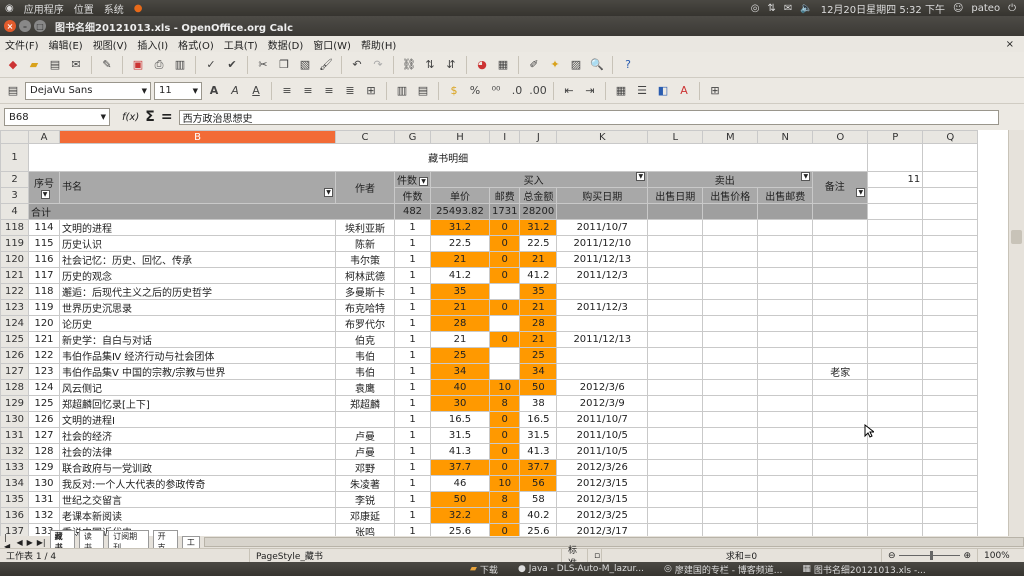 Image resolution: width=1024 pixels, height=576 pixels. What do you see at coordinates (14, 403) in the screenshot?
I see `row-header: 129` at bounding box center [14, 403].